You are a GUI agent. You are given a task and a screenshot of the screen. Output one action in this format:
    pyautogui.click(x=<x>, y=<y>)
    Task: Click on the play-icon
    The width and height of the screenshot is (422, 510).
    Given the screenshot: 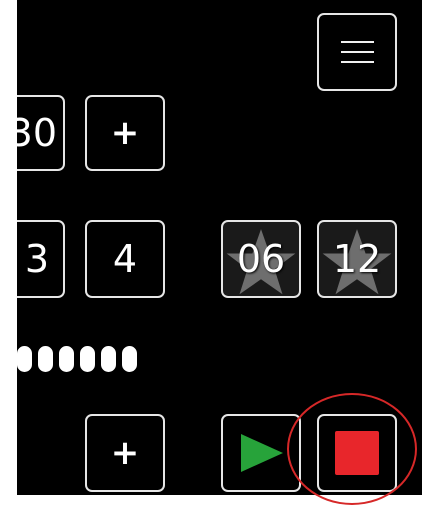 What is the action you would take?
    pyautogui.click(x=262, y=453)
    